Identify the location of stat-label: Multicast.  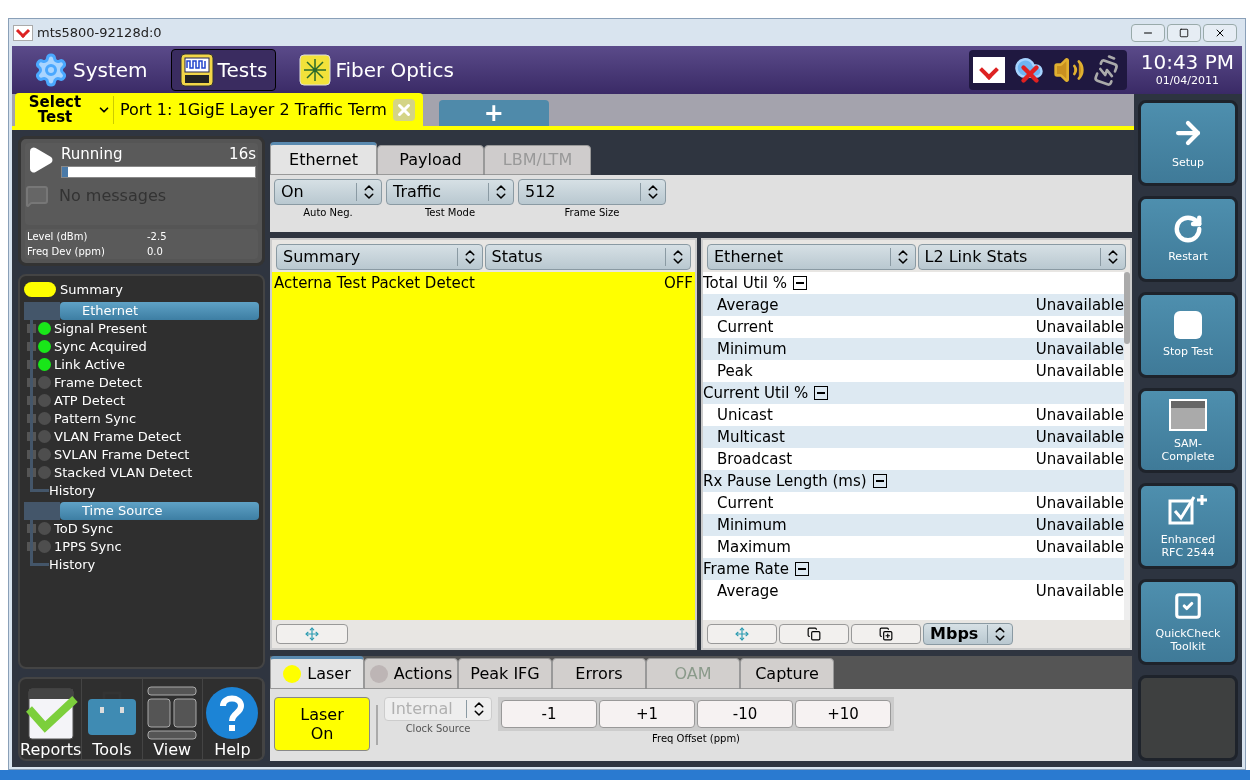
(751, 437).